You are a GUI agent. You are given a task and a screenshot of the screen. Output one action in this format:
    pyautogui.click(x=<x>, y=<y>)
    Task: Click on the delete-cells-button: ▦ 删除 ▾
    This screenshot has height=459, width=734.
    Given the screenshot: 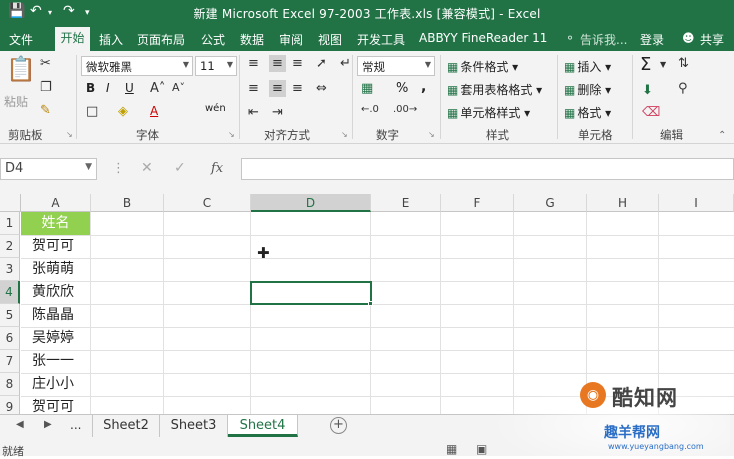 What is the action you would take?
    pyautogui.click(x=587, y=89)
    